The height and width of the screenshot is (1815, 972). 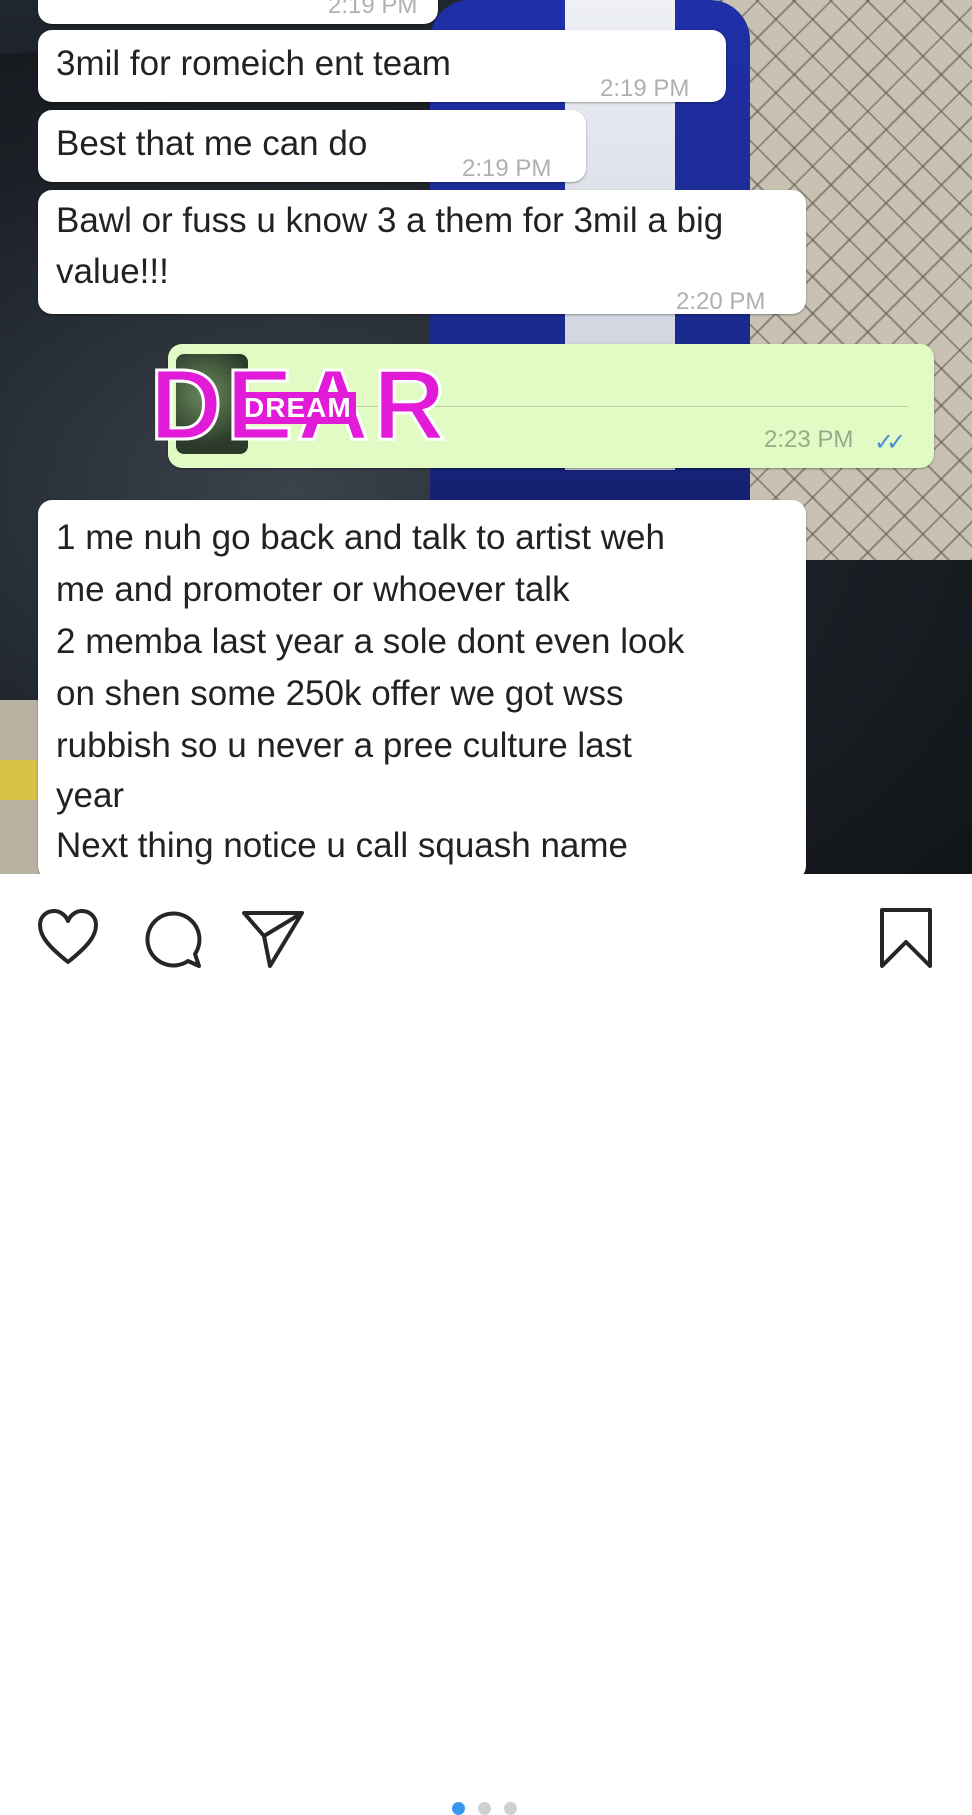 I want to click on double-check-icon: ✓✓, so click(x=890, y=442).